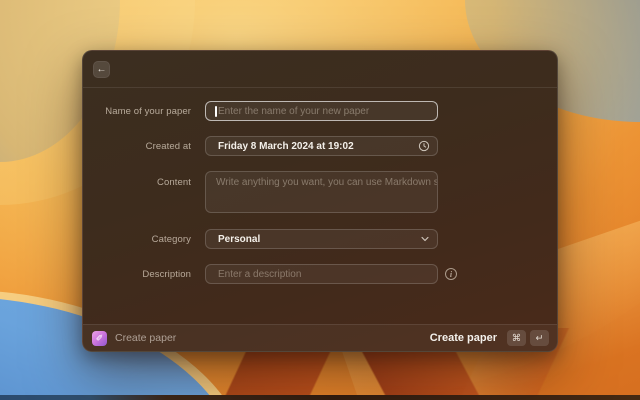 The width and height of the screenshot is (640, 400). I want to click on name-input, so click(321, 111).